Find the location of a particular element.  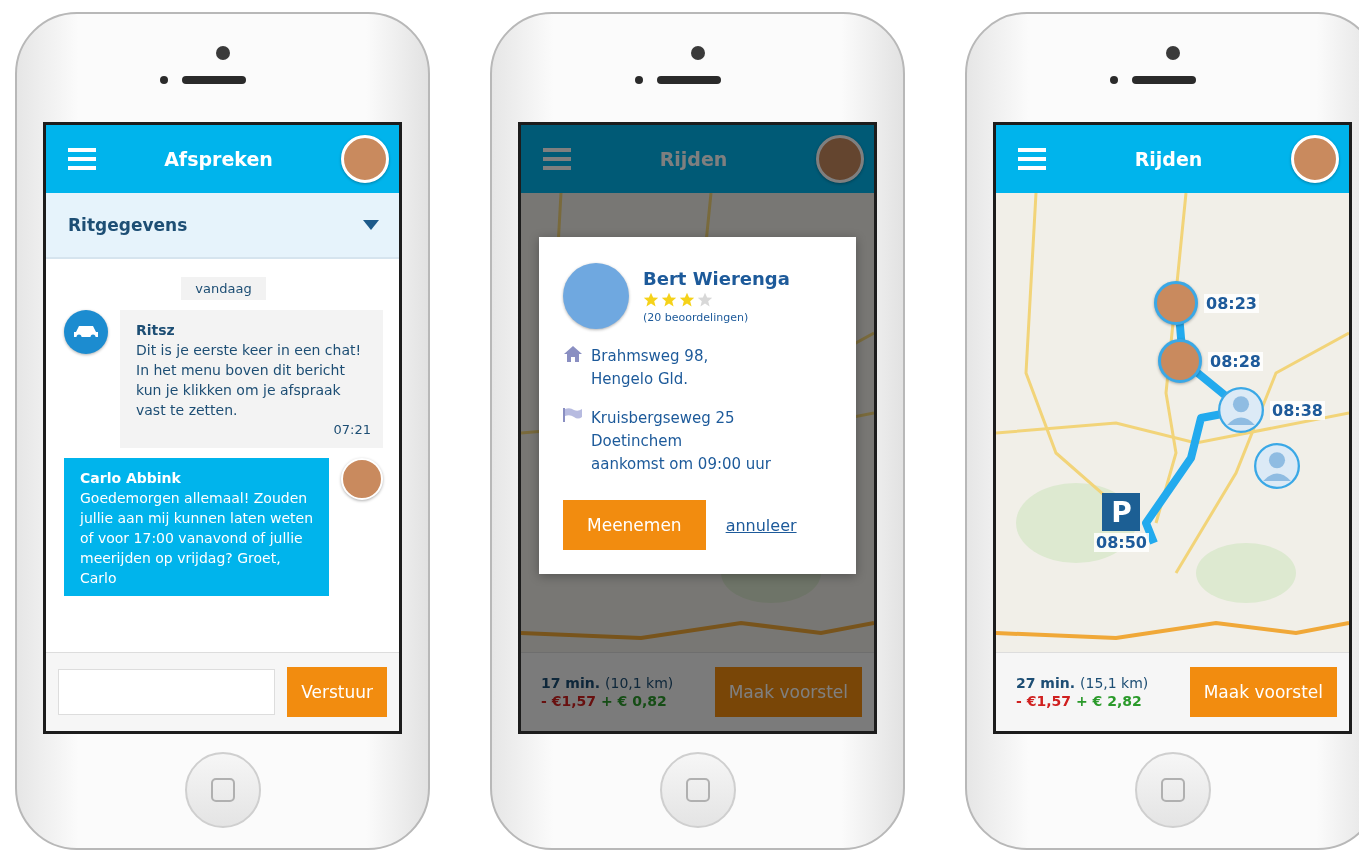

trip-distance: (10,1 km) is located at coordinates (639, 683).